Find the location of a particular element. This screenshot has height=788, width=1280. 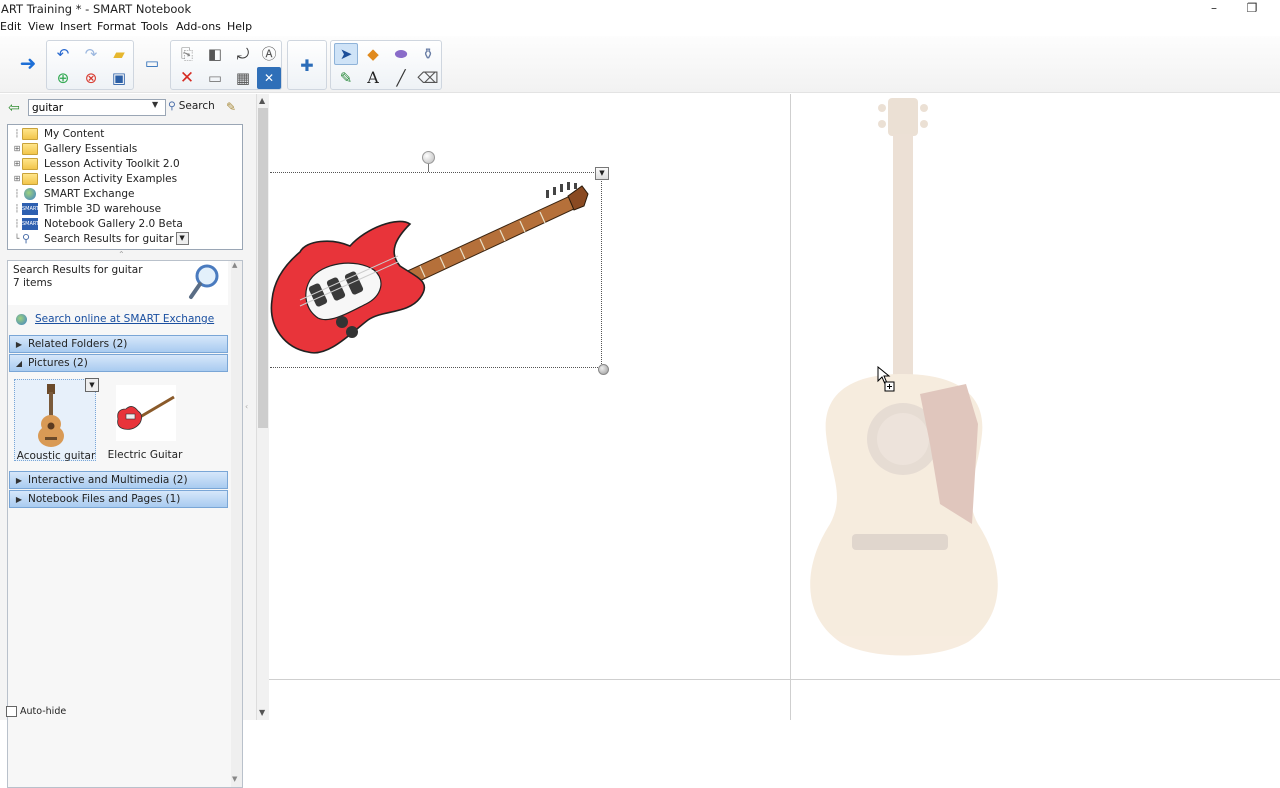

toolbar-group-addons: ✚ is located at coordinates (307, 65).